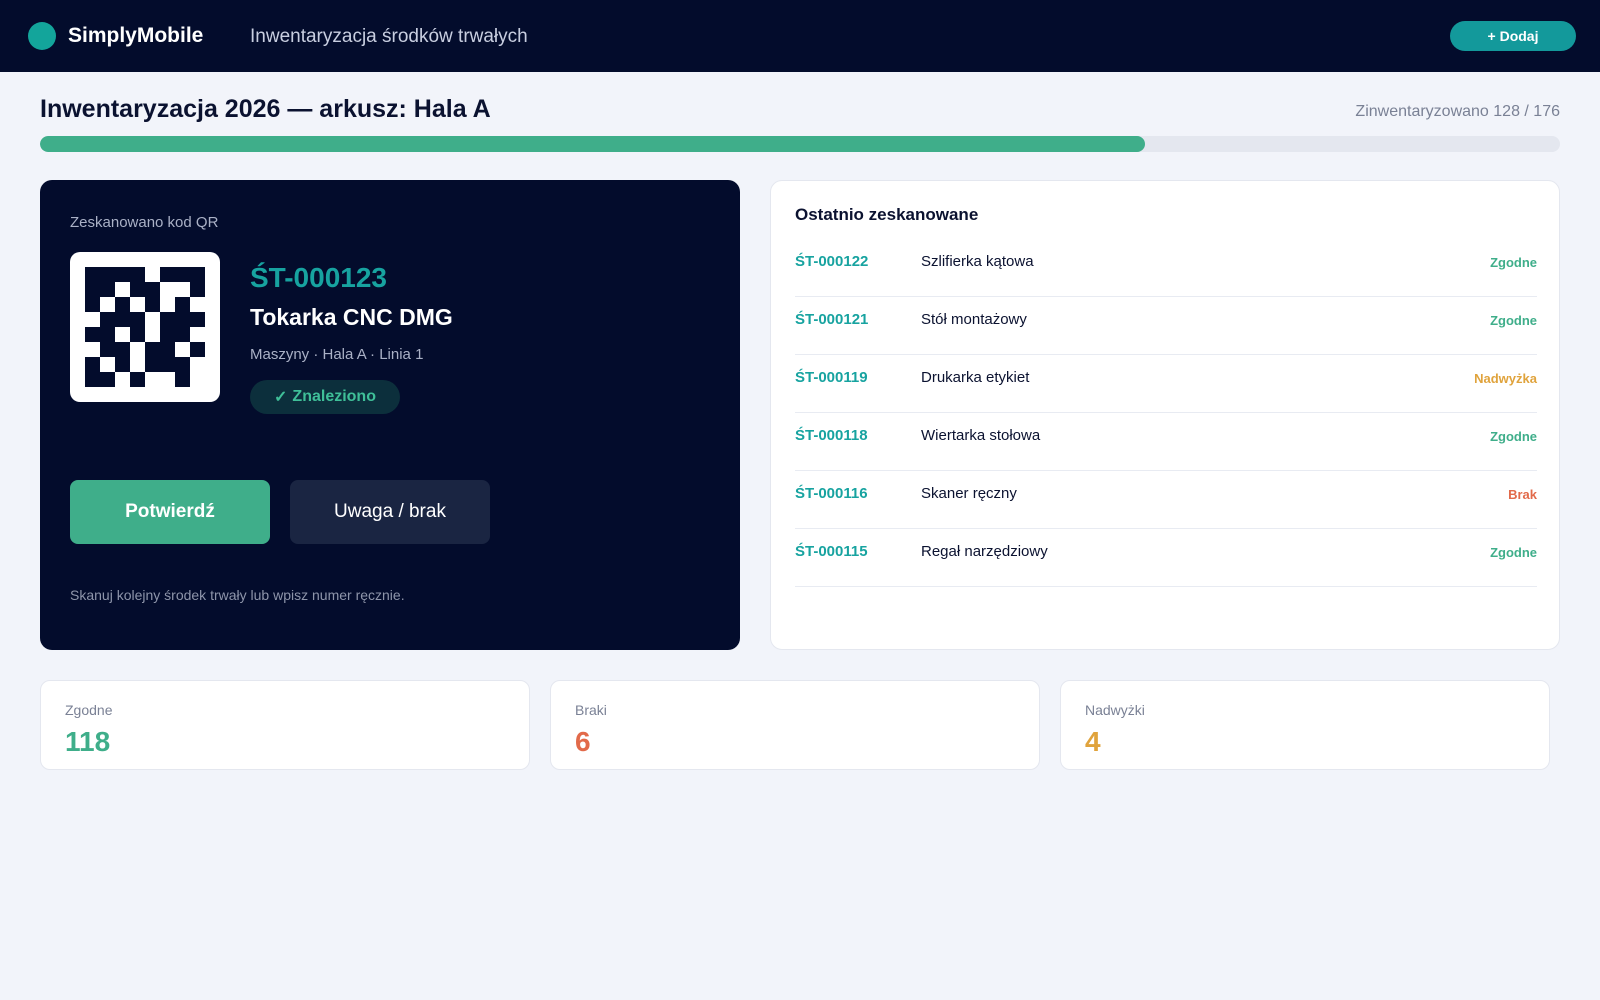  What do you see at coordinates (89, 710) in the screenshot?
I see `stat-label: Zgodne` at bounding box center [89, 710].